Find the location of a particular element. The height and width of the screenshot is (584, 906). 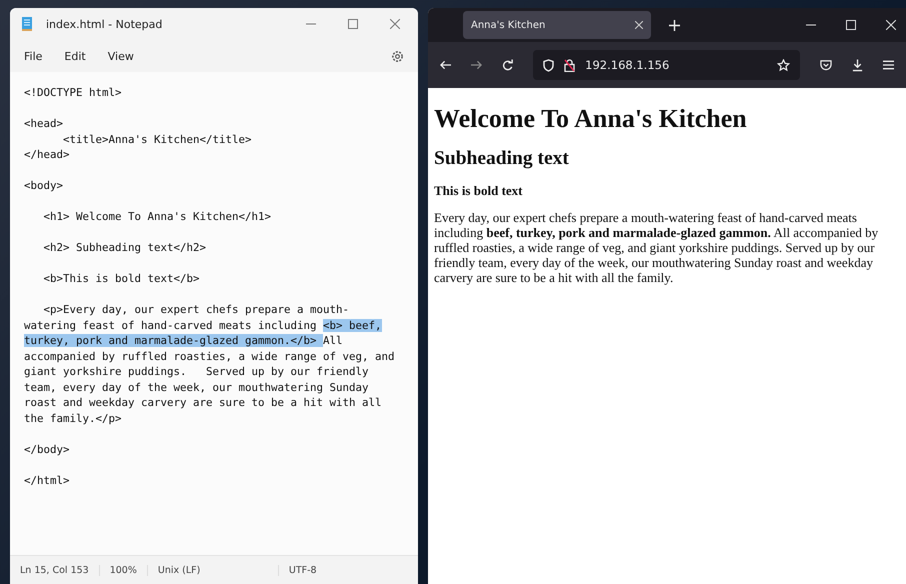

forward-arrow-icon is located at coordinates (476, 65).